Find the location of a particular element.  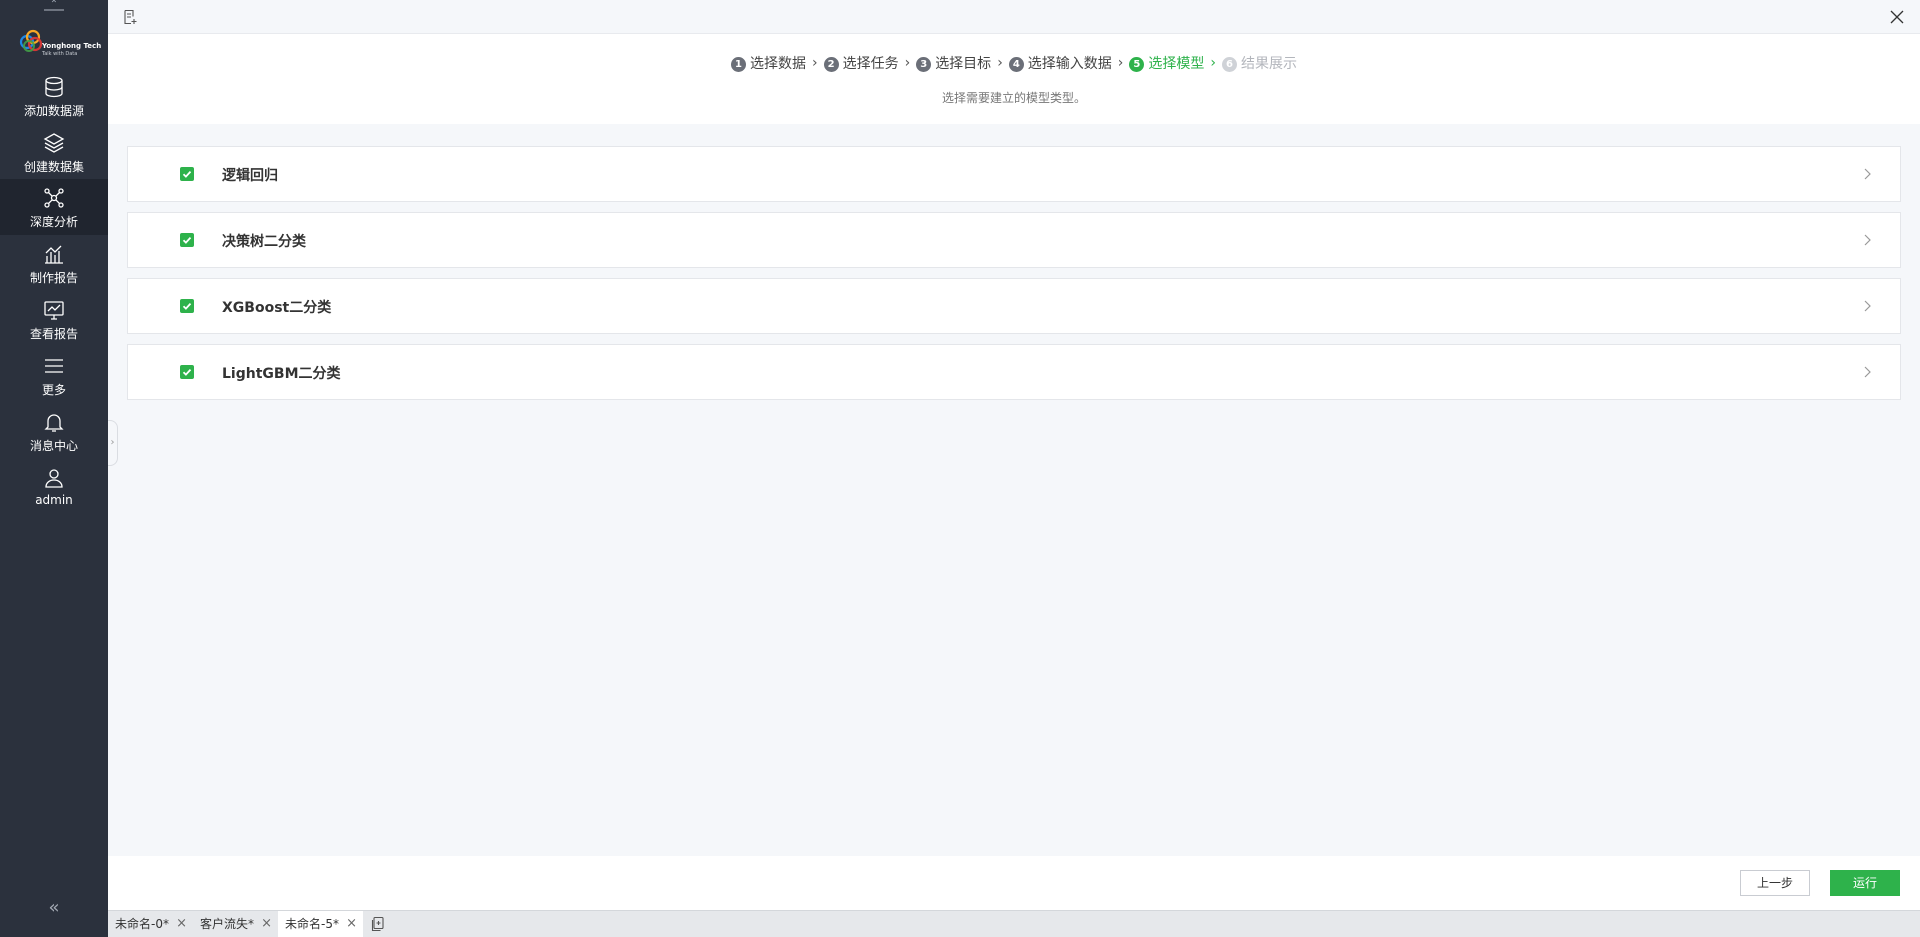

sidebar-item-message-center: 消息中心 is located at coordinates (54, 431).